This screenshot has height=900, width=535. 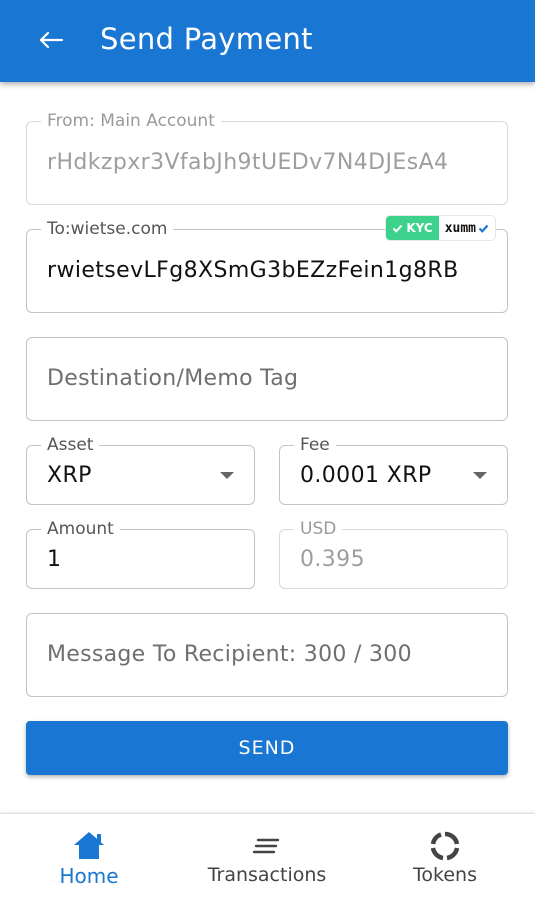 I want to click on send-button: SEND, so click(x=267, y=748).